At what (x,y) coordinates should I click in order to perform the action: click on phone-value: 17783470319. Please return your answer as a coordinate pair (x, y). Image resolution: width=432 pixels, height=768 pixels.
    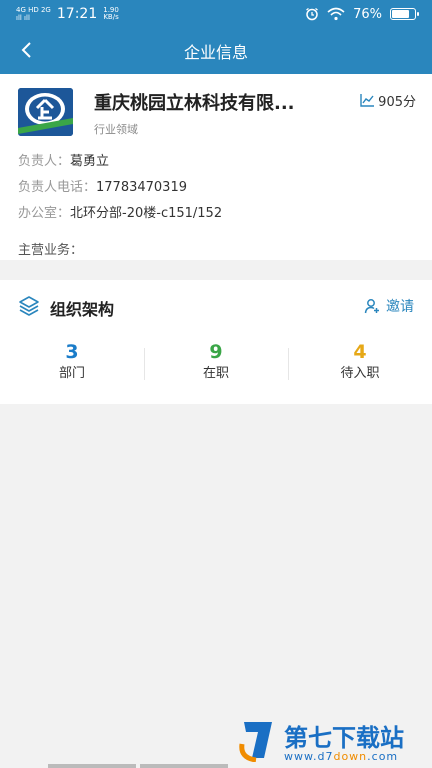
    Looking at the image, I should click on (141, 187).